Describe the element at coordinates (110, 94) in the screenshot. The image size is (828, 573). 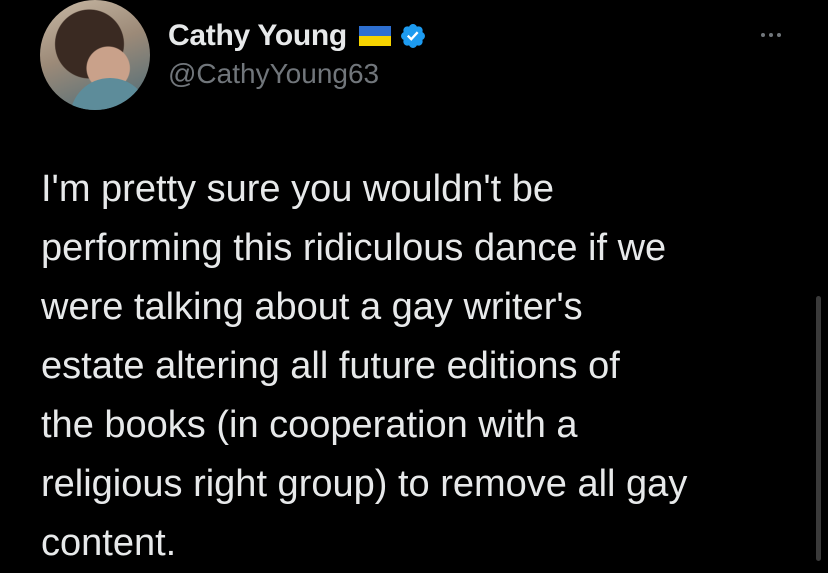
I see `avatar-shirt` at that location.